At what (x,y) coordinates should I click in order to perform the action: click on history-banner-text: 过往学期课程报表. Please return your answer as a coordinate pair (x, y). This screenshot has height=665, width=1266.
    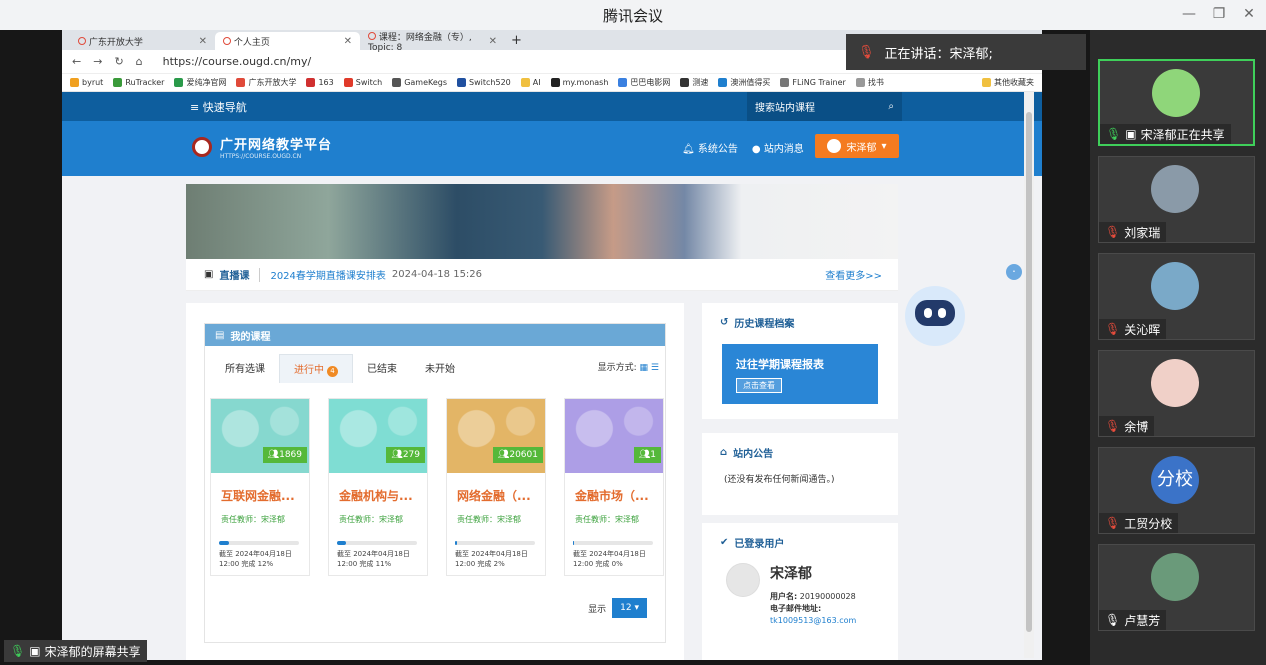
    Looking at the image, I should click on (780, 364).